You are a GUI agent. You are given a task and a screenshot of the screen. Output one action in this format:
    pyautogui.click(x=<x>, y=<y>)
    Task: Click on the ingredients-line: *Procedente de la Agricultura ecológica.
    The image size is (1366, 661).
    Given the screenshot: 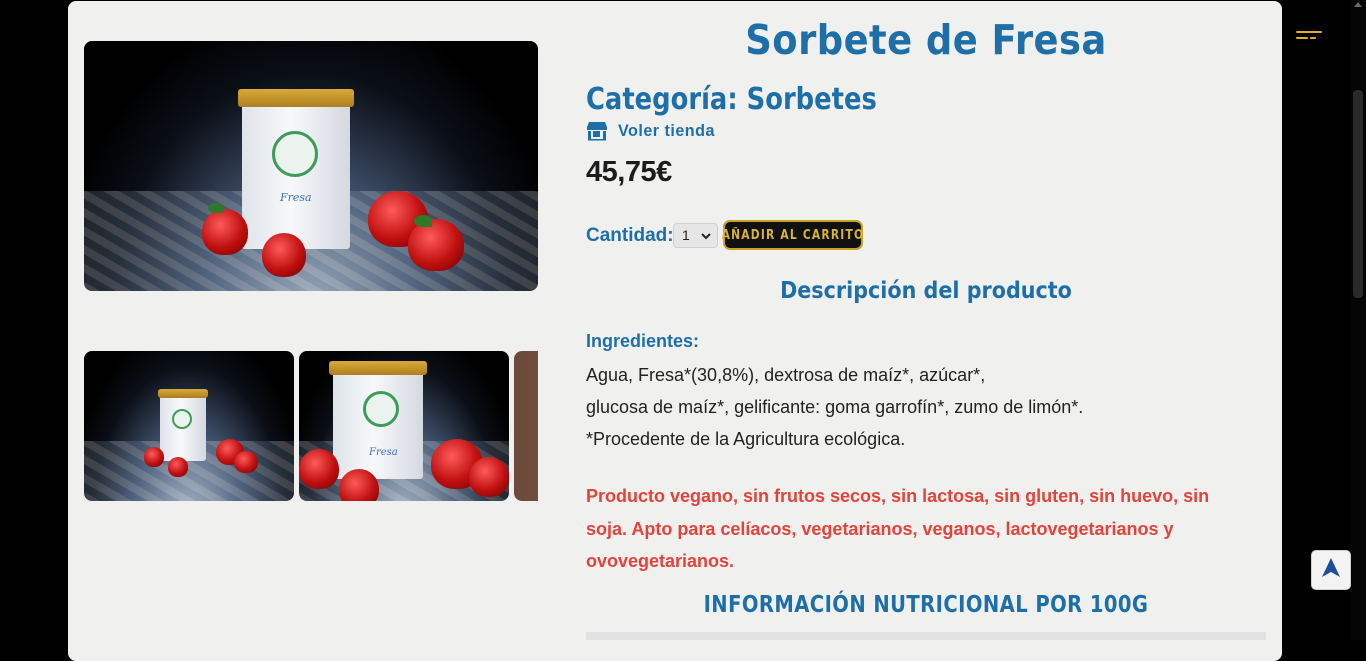 What is the action you would take?
    pyautogui.click(x=746, y=439)
    